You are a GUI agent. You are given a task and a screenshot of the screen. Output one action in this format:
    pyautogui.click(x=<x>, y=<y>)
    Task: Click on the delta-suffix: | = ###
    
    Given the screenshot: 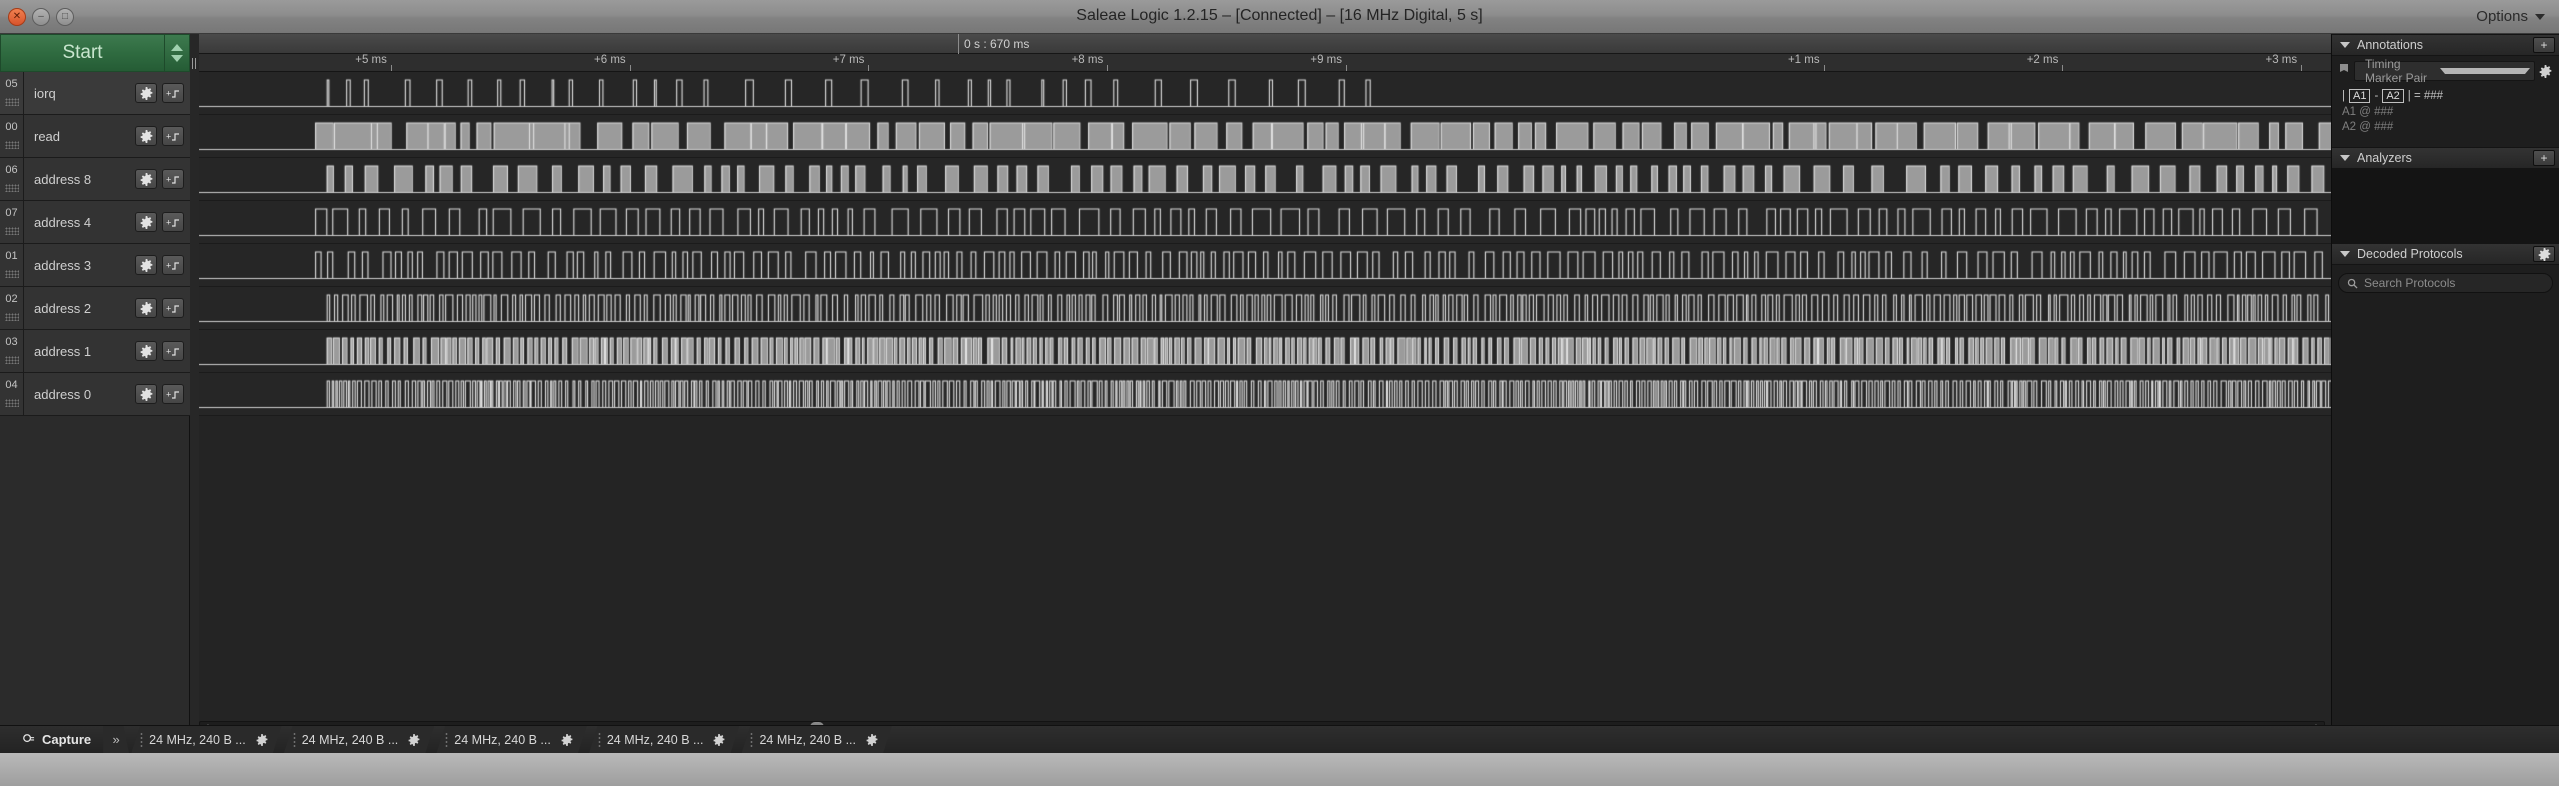 What is the action you would take?
    pyautogui.click(x=2425, y=96)
    